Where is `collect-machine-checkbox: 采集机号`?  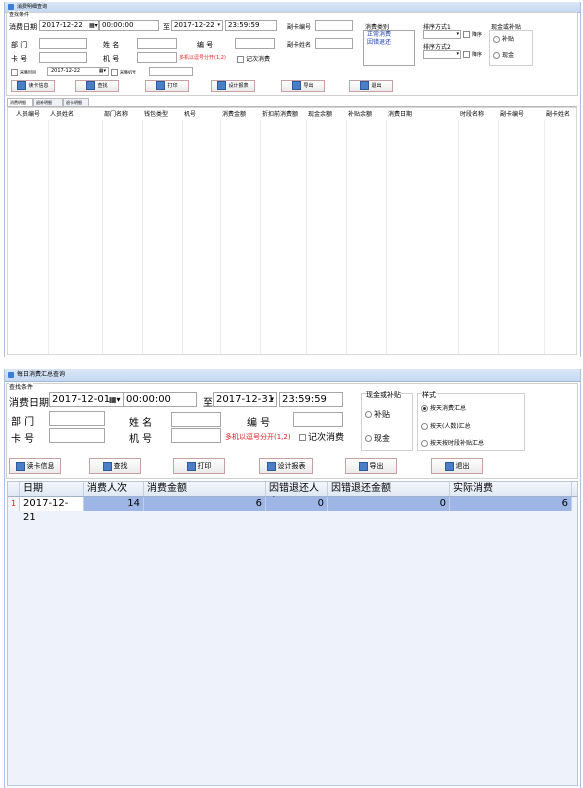 collect-machine-checkbox: 采集机号 is located at coordinates (123, 72).